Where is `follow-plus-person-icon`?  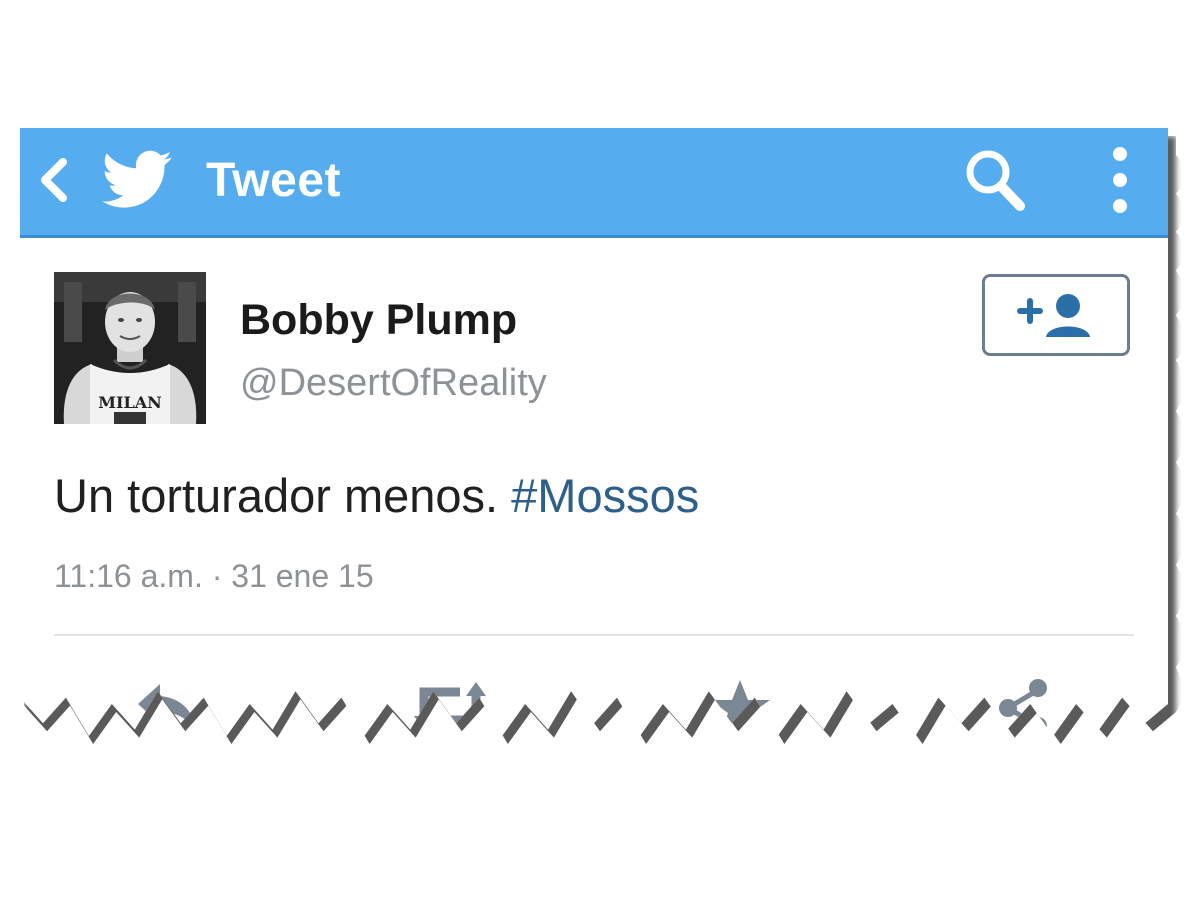 follow-plus-person-icon is located at coordinates (1053, 315).